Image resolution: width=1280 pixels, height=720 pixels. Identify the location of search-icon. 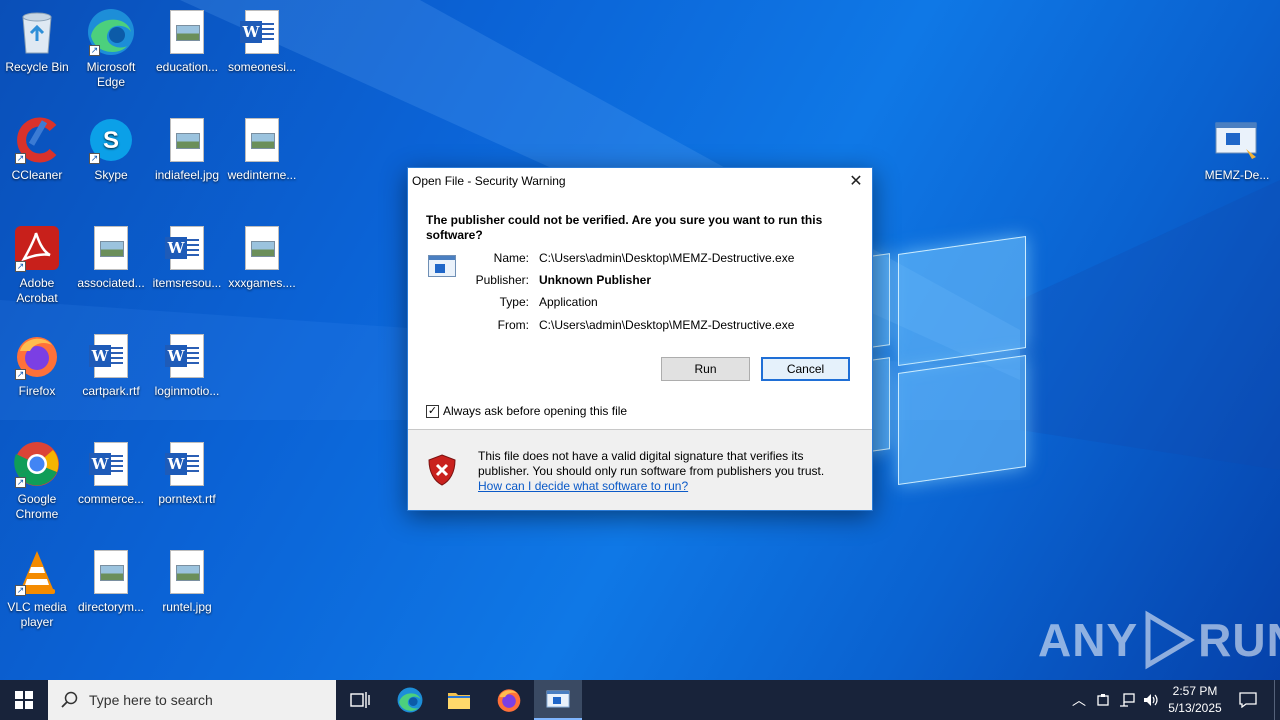
(69, 699).